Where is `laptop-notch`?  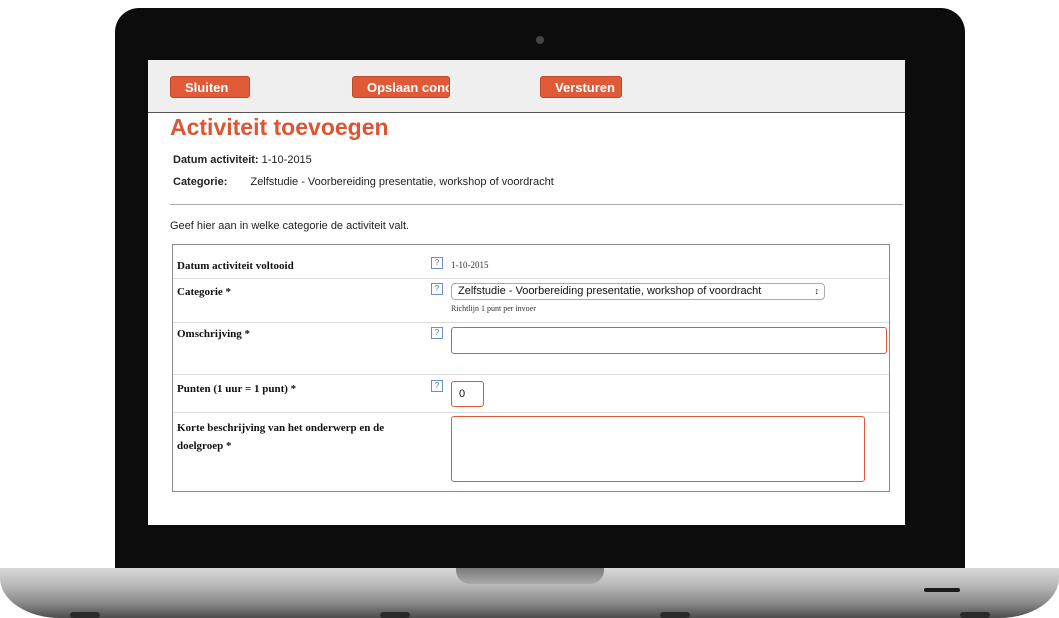
laptop-notch is located at coordinates (530, 576).